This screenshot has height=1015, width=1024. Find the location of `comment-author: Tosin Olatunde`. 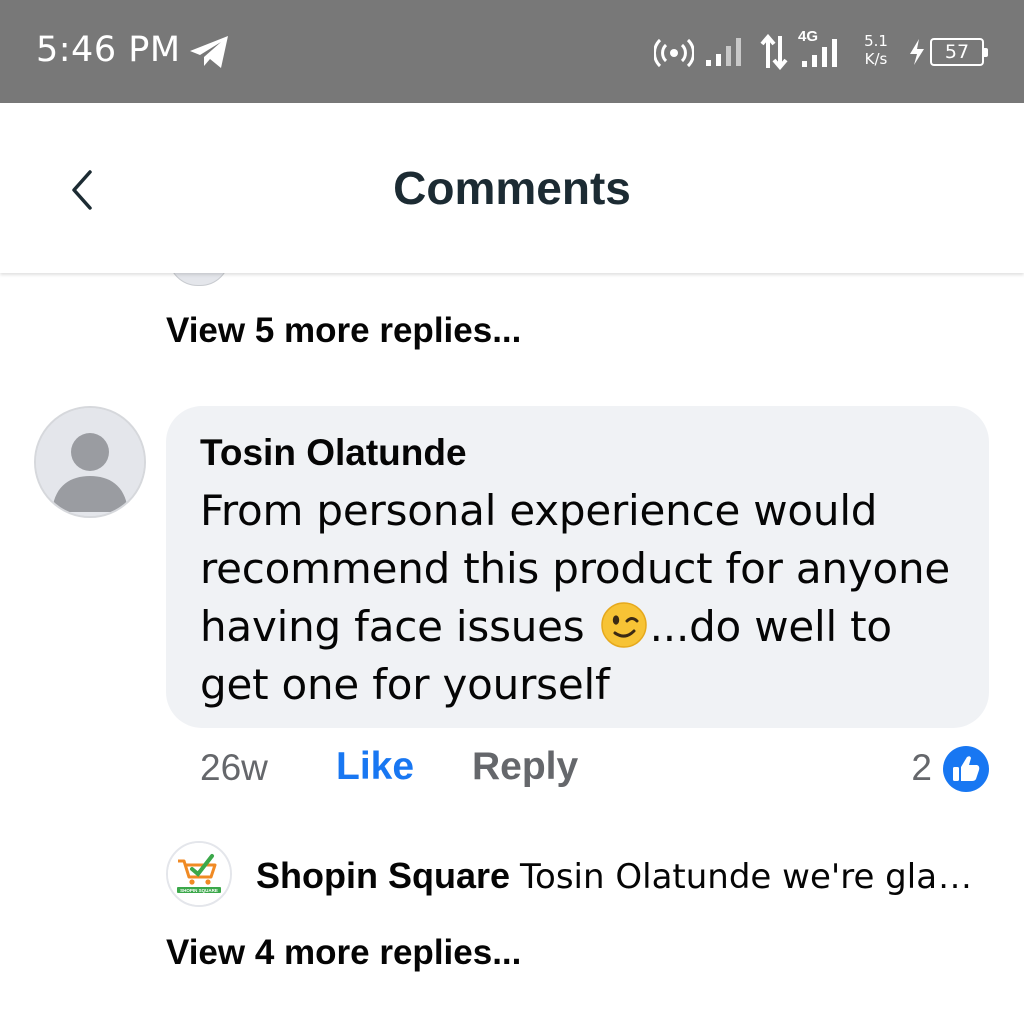

comment-author: Tosin Olatunde is located at coordinates (333, 453).